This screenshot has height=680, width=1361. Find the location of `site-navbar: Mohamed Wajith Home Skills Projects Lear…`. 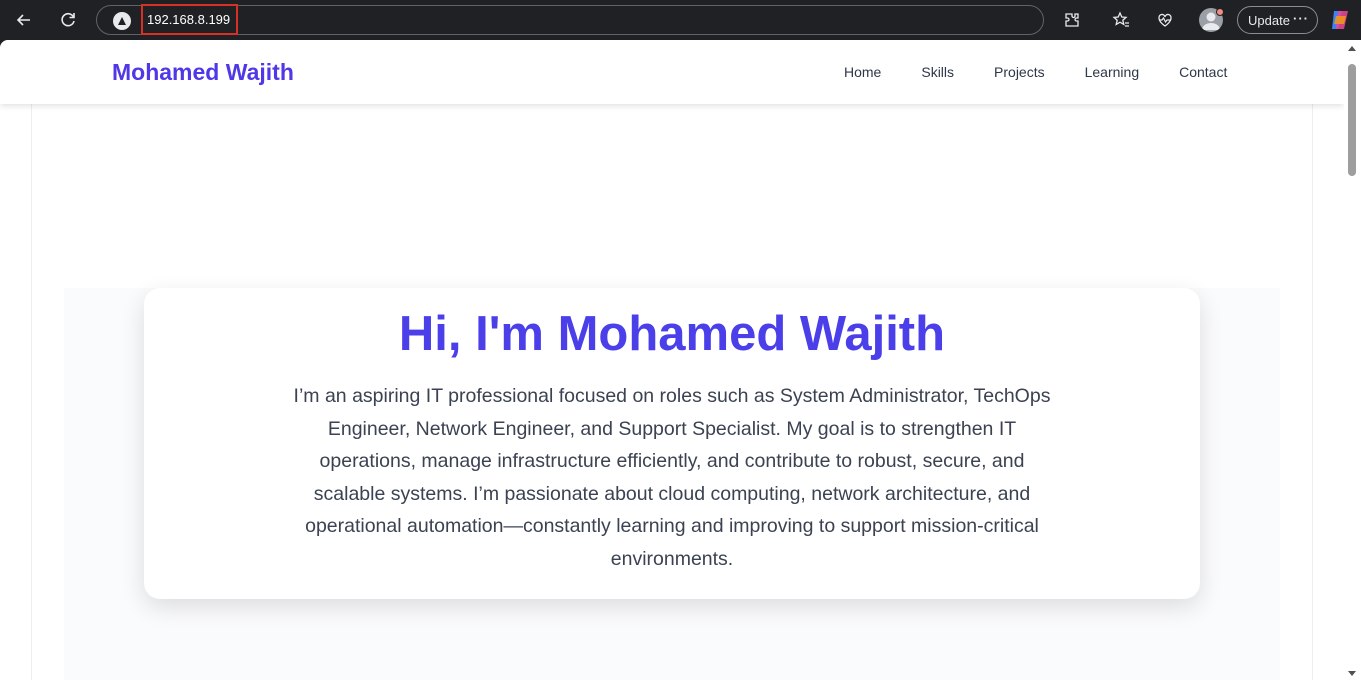

site-navbar: Mohamed Wajith Home Skills Projects Lear… is located at coordinates (672, 72).